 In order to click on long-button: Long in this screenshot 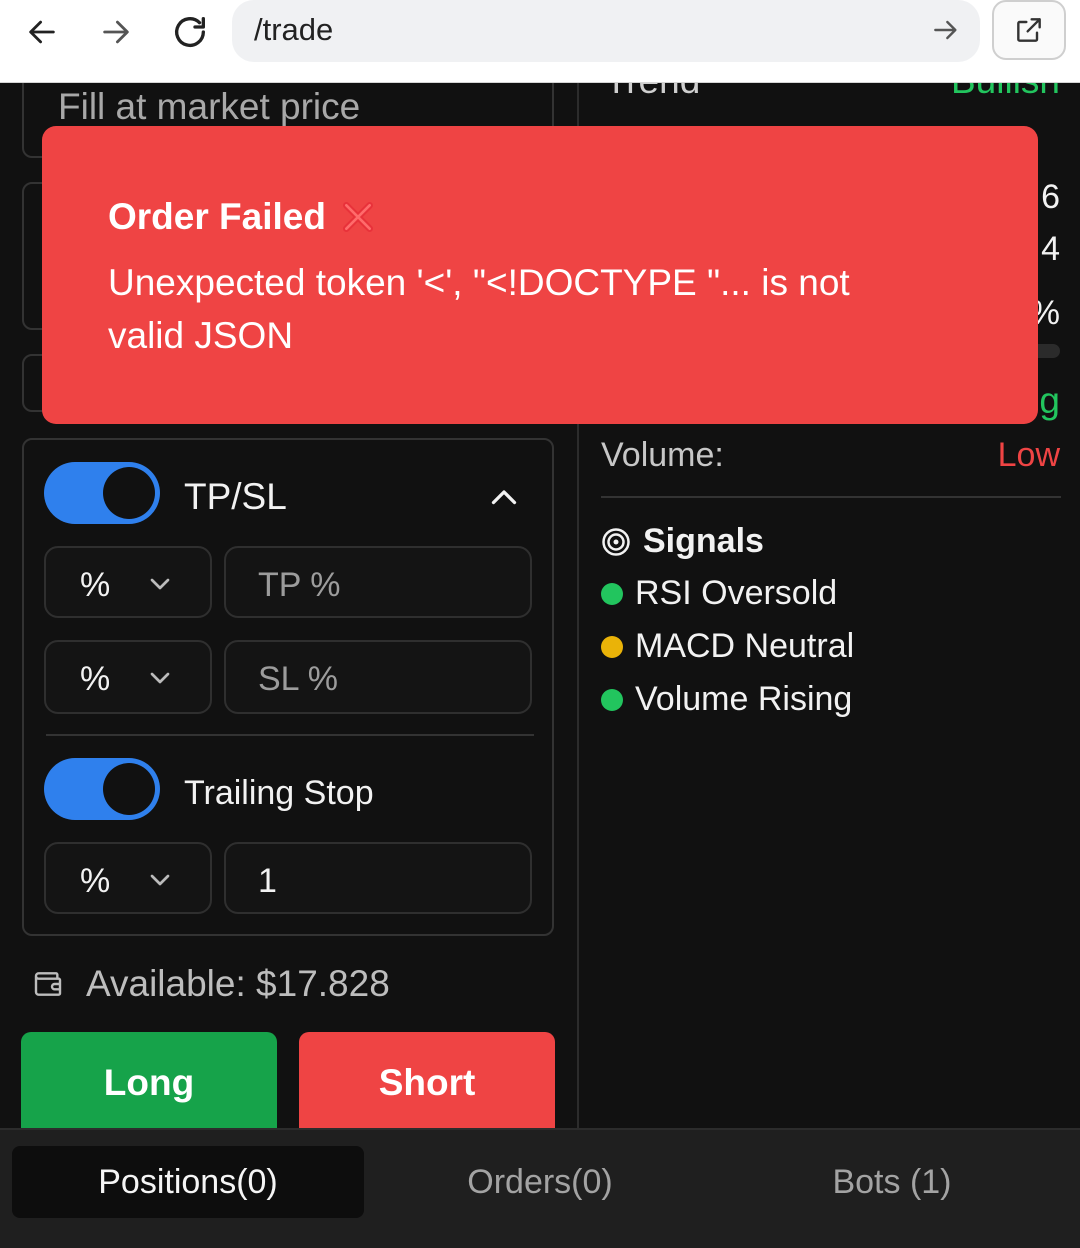, I will do `click(149, 1087)`.